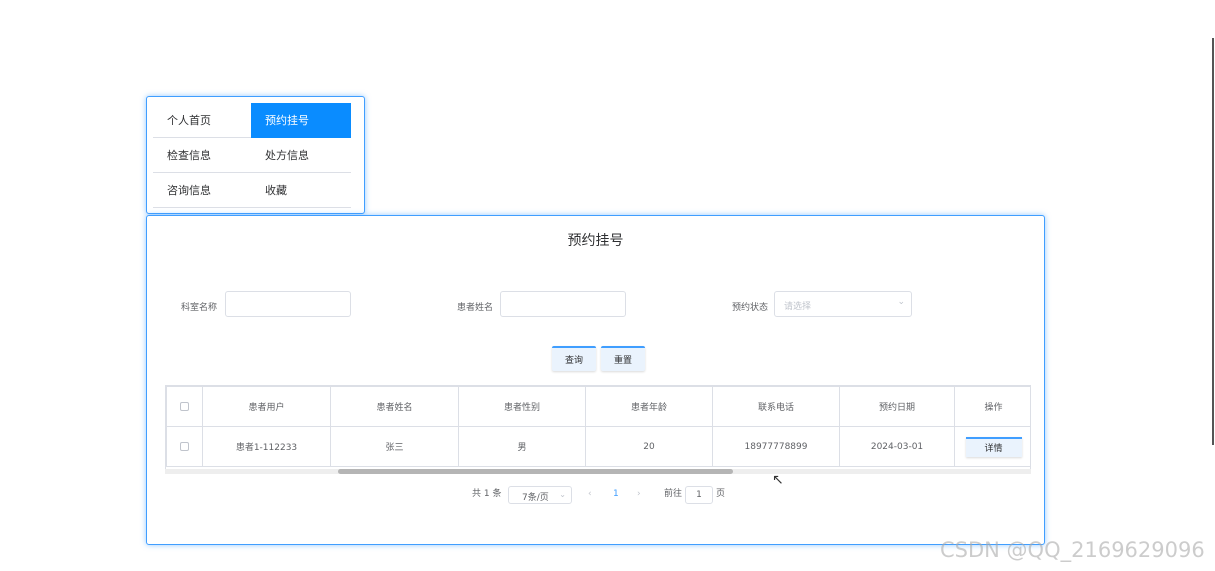 The height and width of the screenshot is (571, 1215). Describe the element at coordinates (394, 446) in the screenshot. I see `cell-name: 张三` at that location.